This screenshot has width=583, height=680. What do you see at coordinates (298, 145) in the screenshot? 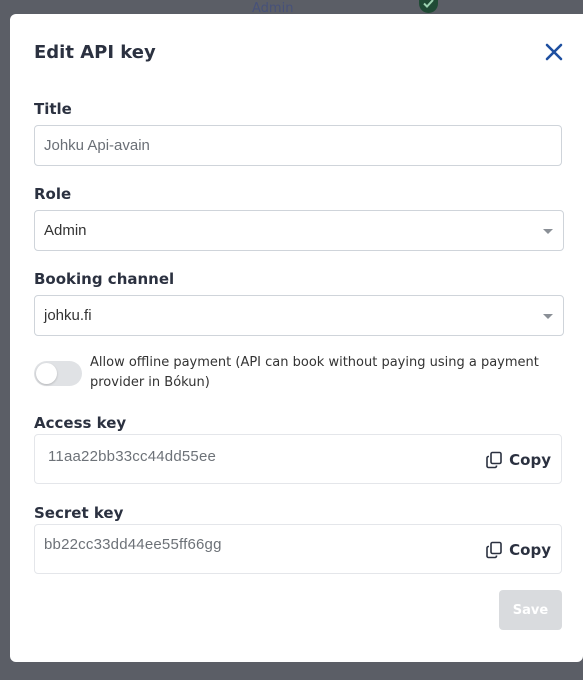
I see `title-input` at bounding box center [298, 145].